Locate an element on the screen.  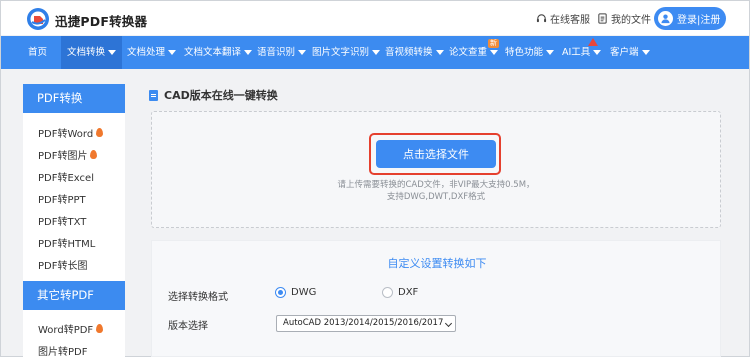
nav-av-convert-label: 音视频转换 is located at coordinates (409, 52).